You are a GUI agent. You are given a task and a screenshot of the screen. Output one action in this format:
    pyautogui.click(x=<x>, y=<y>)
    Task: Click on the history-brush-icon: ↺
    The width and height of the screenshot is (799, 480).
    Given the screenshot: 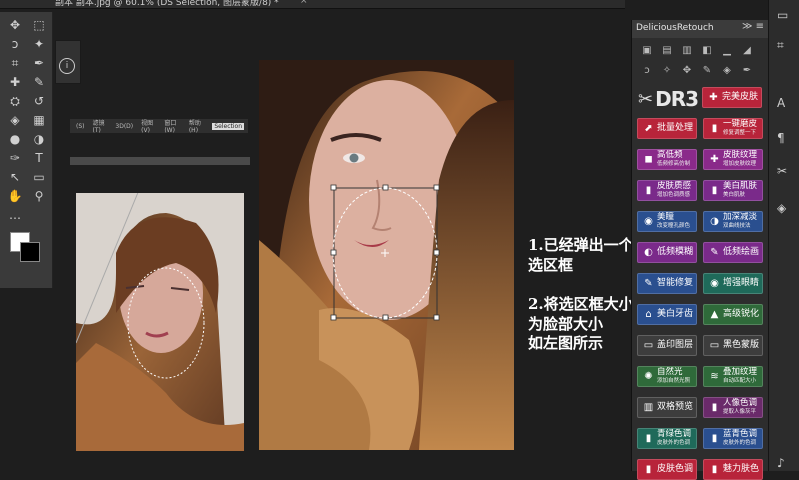 What is the action you would take?
    pyautogui.click(x=39, y=101)
    